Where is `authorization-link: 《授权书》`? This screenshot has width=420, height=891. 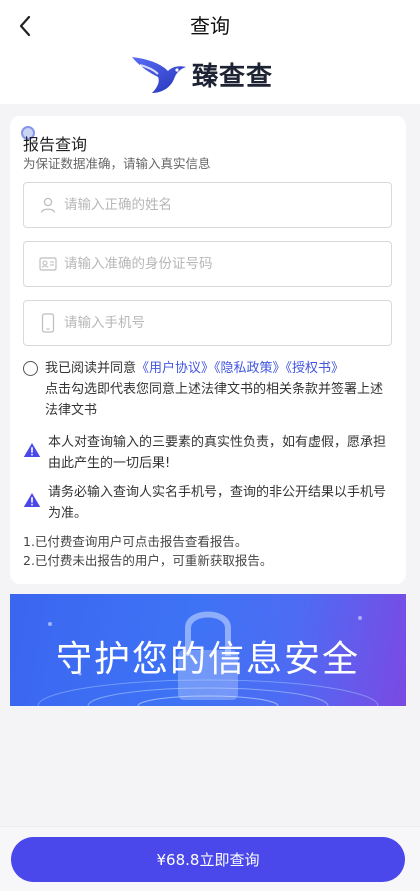
authorization-link: 《授权书》 is located at coordinates (315, 368).